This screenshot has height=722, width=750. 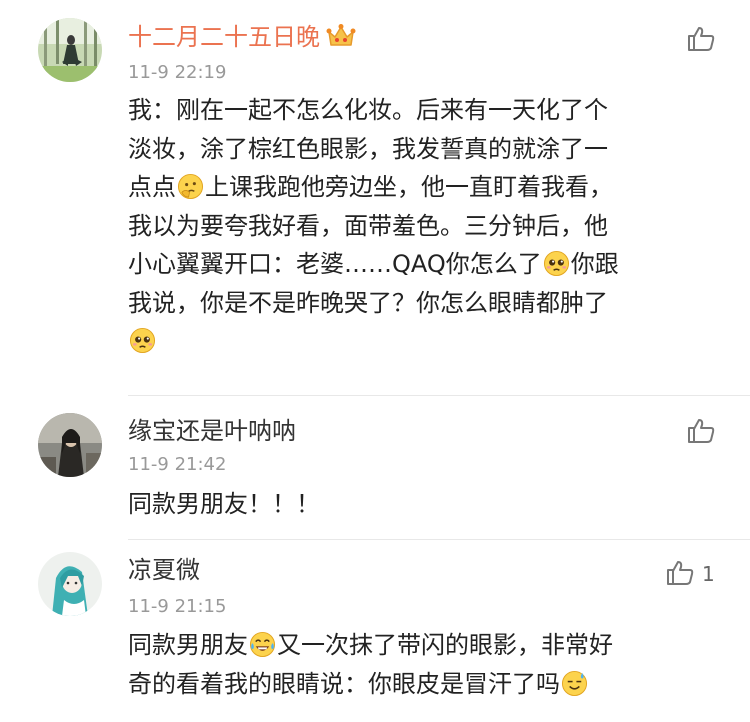 What do you see at coordinates (368, 225) in the screenshot?
I see `comment-text: 我以为要夸我好看，面带羞色。三分钟后，他` at bounding box center [368, 225].